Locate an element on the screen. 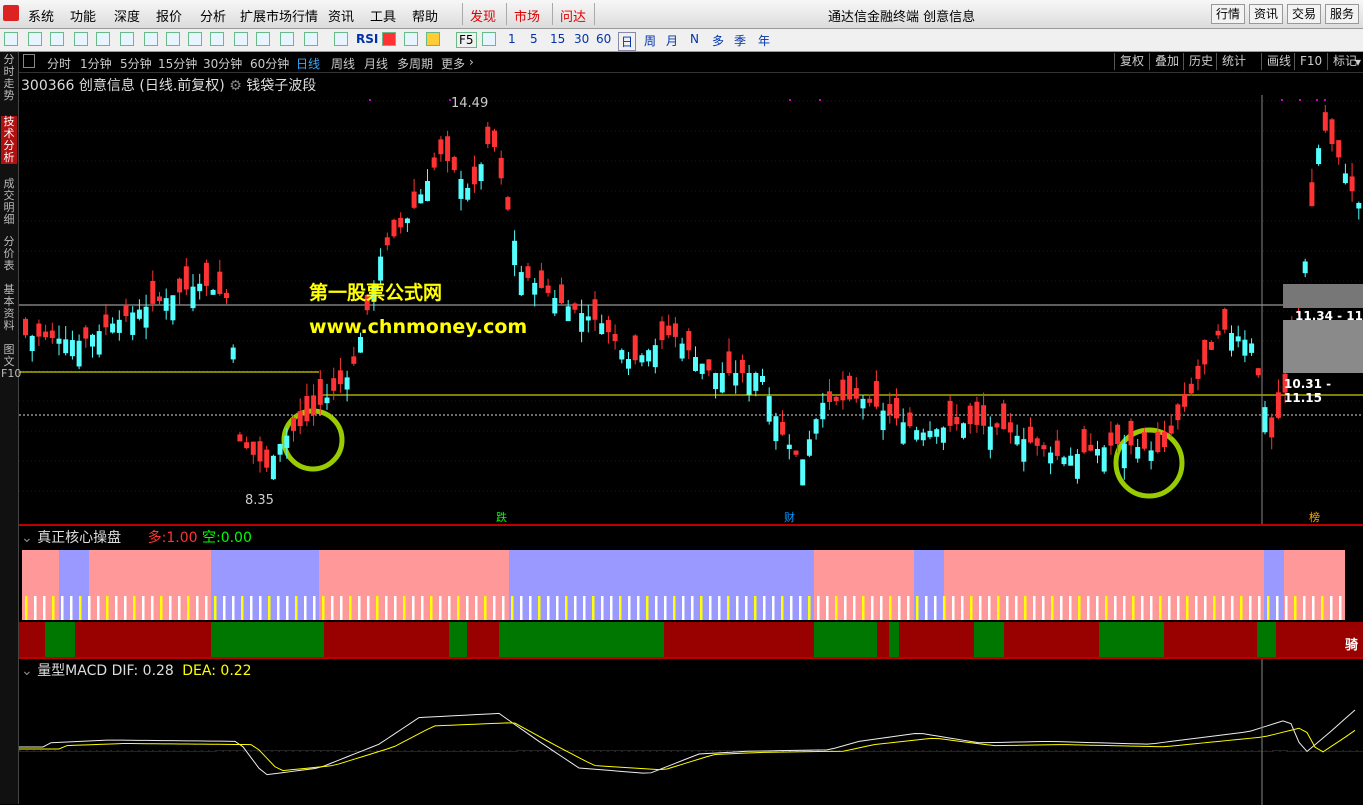 This screenshot has width=1363, height=805. period-season-button: 季 is located at coordinates (740, 40).